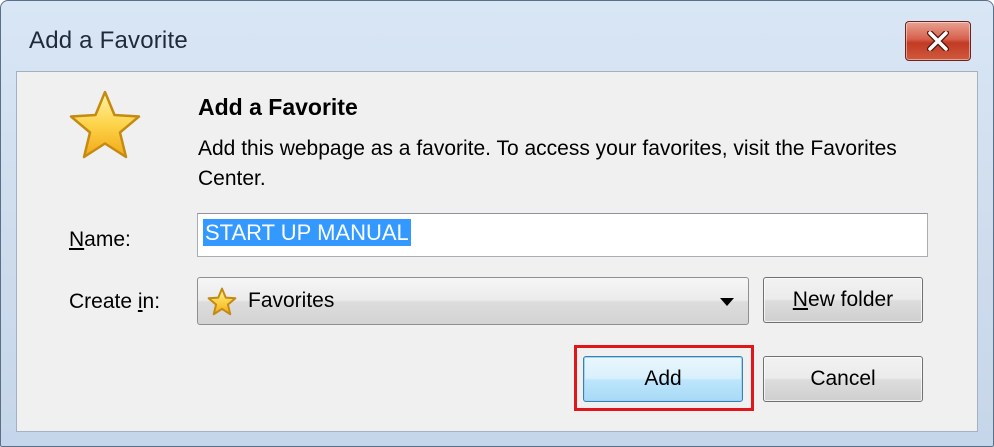  I want to click on name-label: Name:, so click(100, 240).